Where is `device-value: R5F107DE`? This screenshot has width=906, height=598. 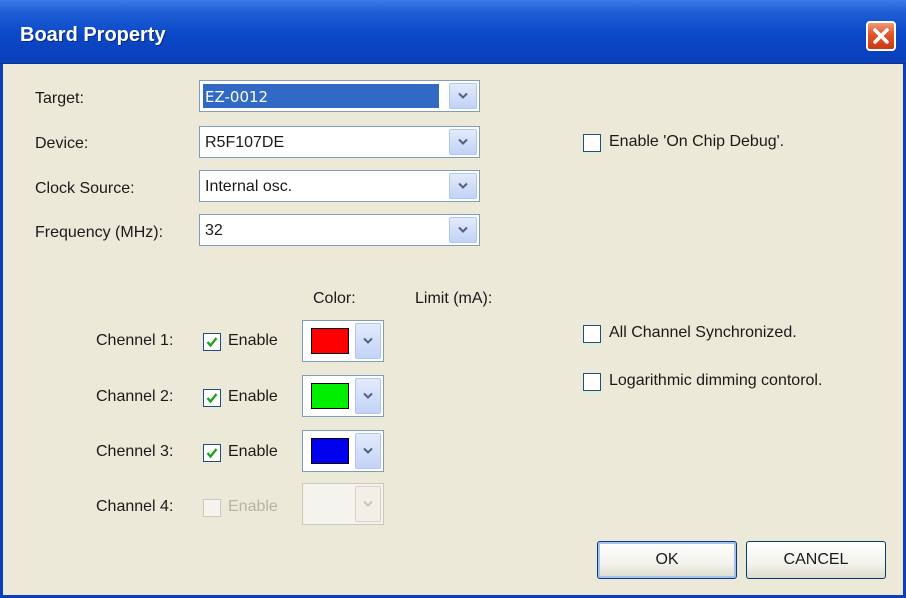
device-value: R5F107DE is located at coordinates (245, 142).